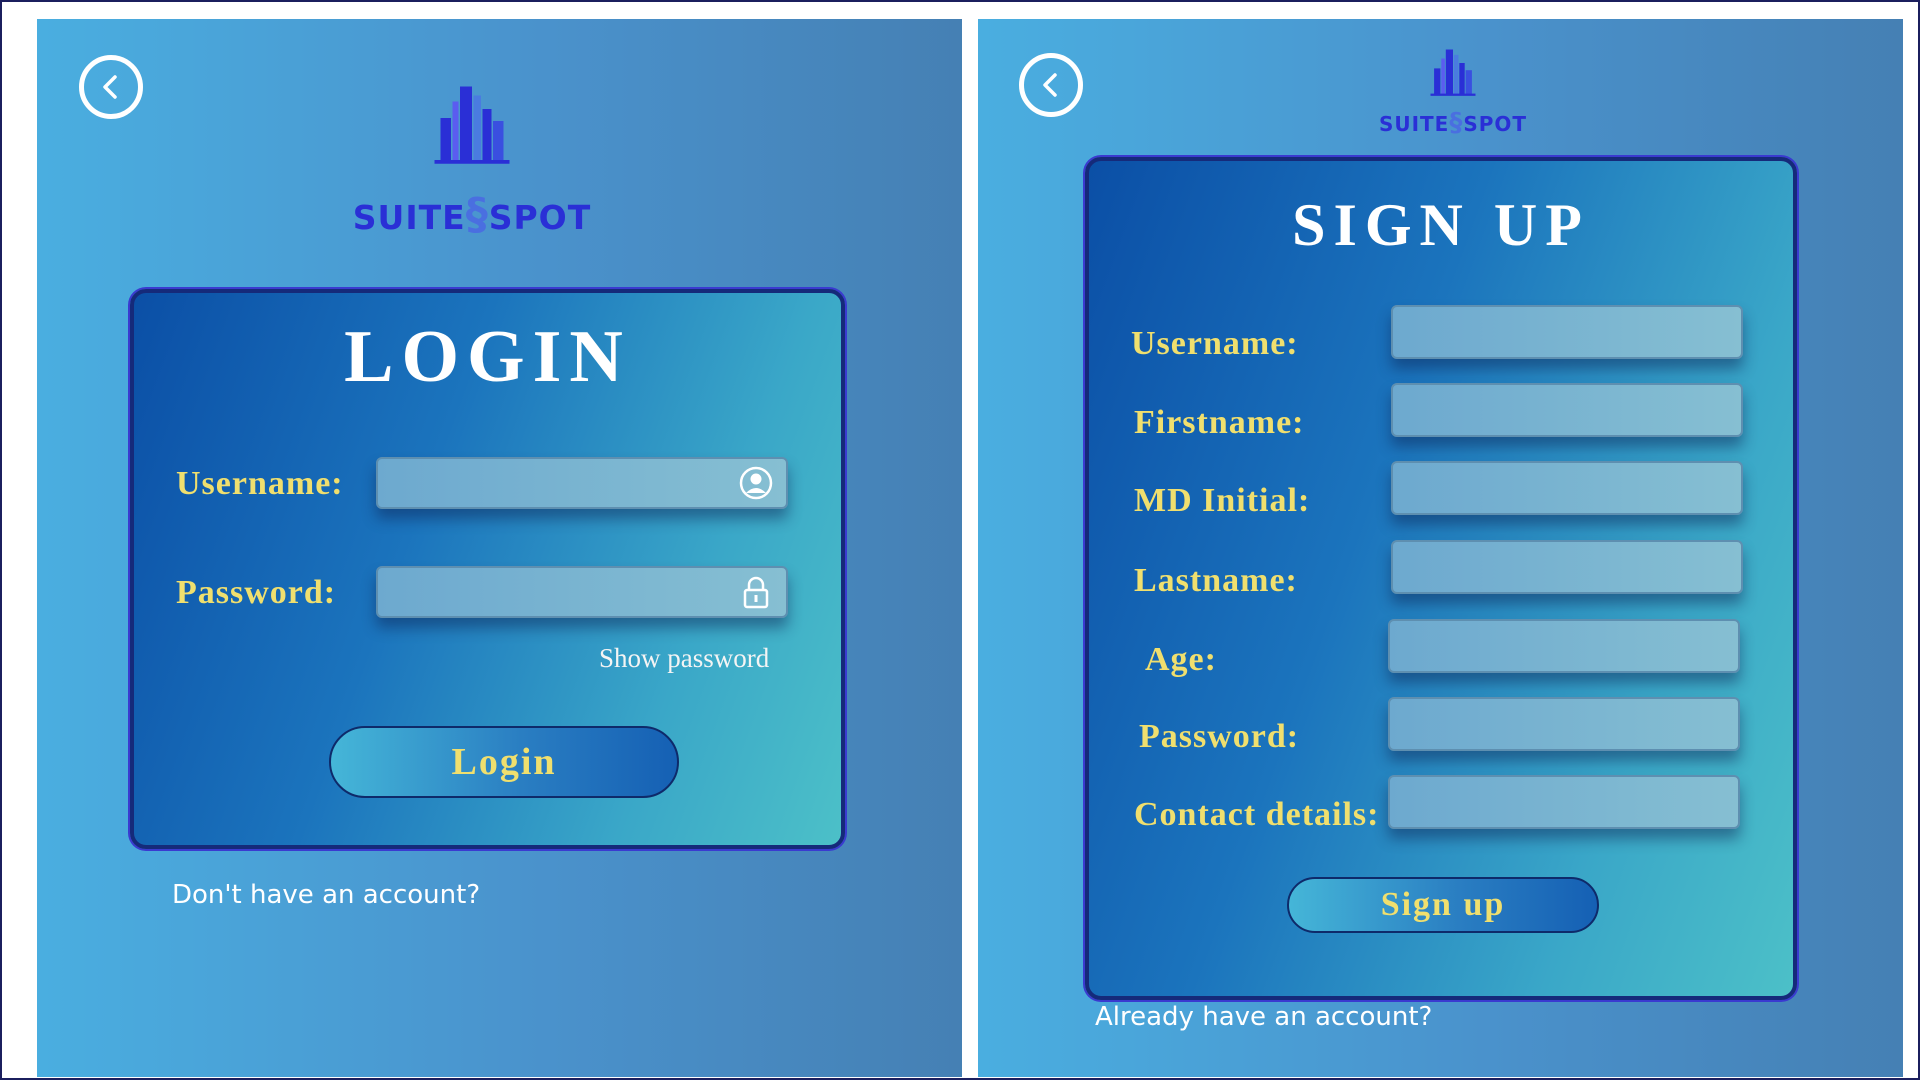 The height and width of the screenshot is (1080, 1920). What do you see at coordinates (1443, 905) in the screenshot?
I see `signup-button: Sign up` at bounding box center [1443, 905].